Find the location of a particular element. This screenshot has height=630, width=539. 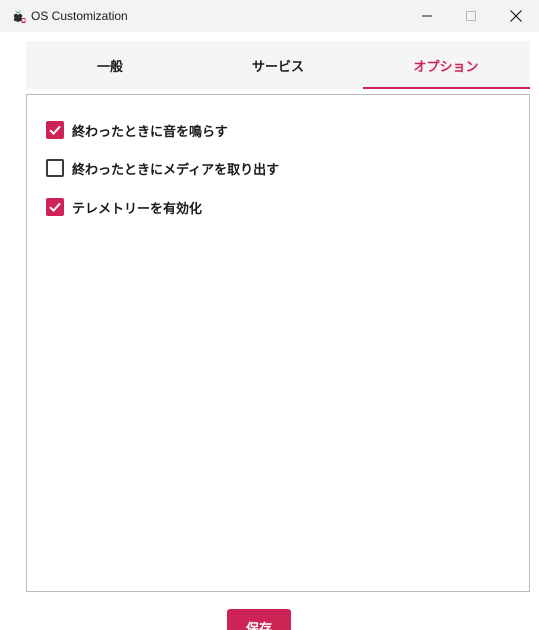

window-title: OS Customization is located at coordinates (79, 16).